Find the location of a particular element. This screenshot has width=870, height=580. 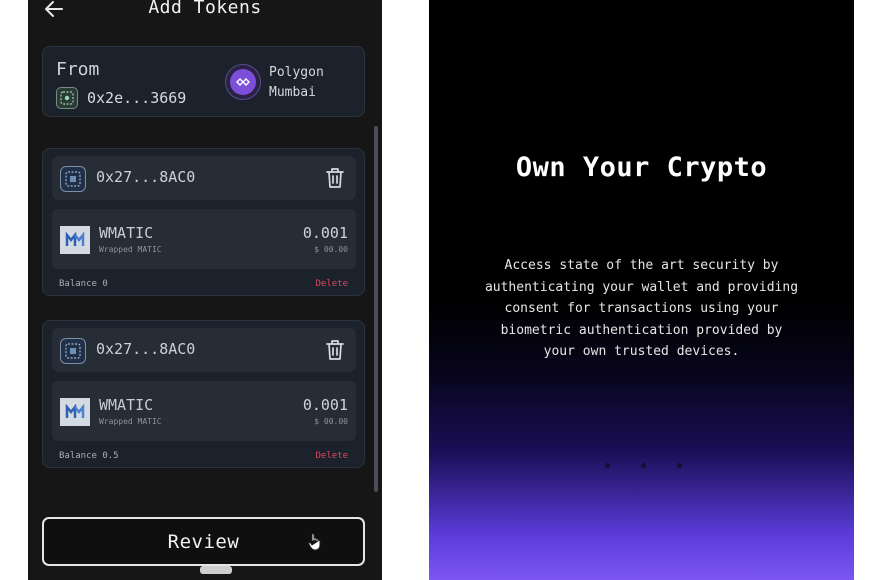

from-address-row: 0x2e...3669 is located at coordinates (121, 98).